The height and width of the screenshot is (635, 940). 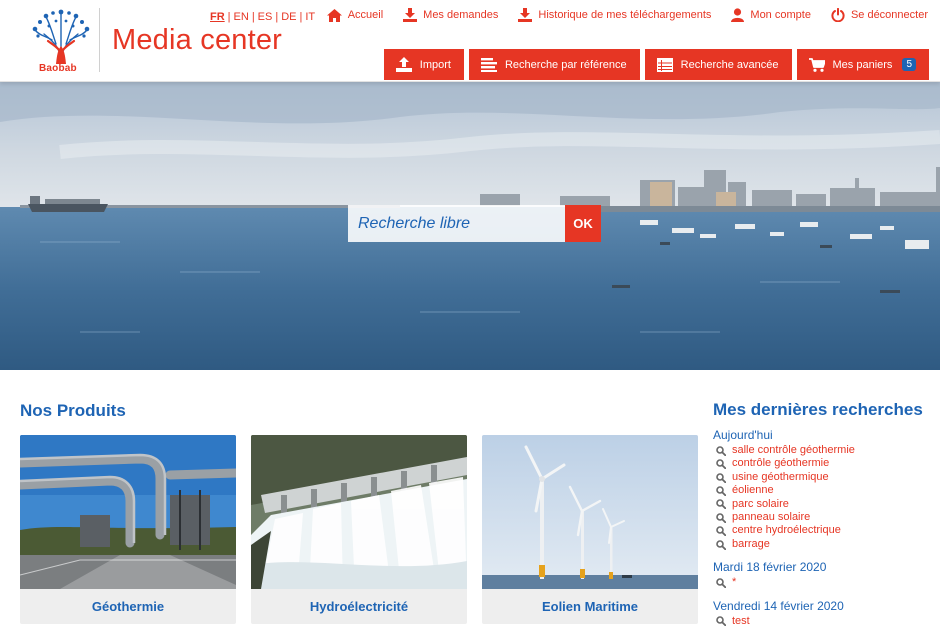 I want to click on recent-search-item: barrage, so click(x=825, y=544).